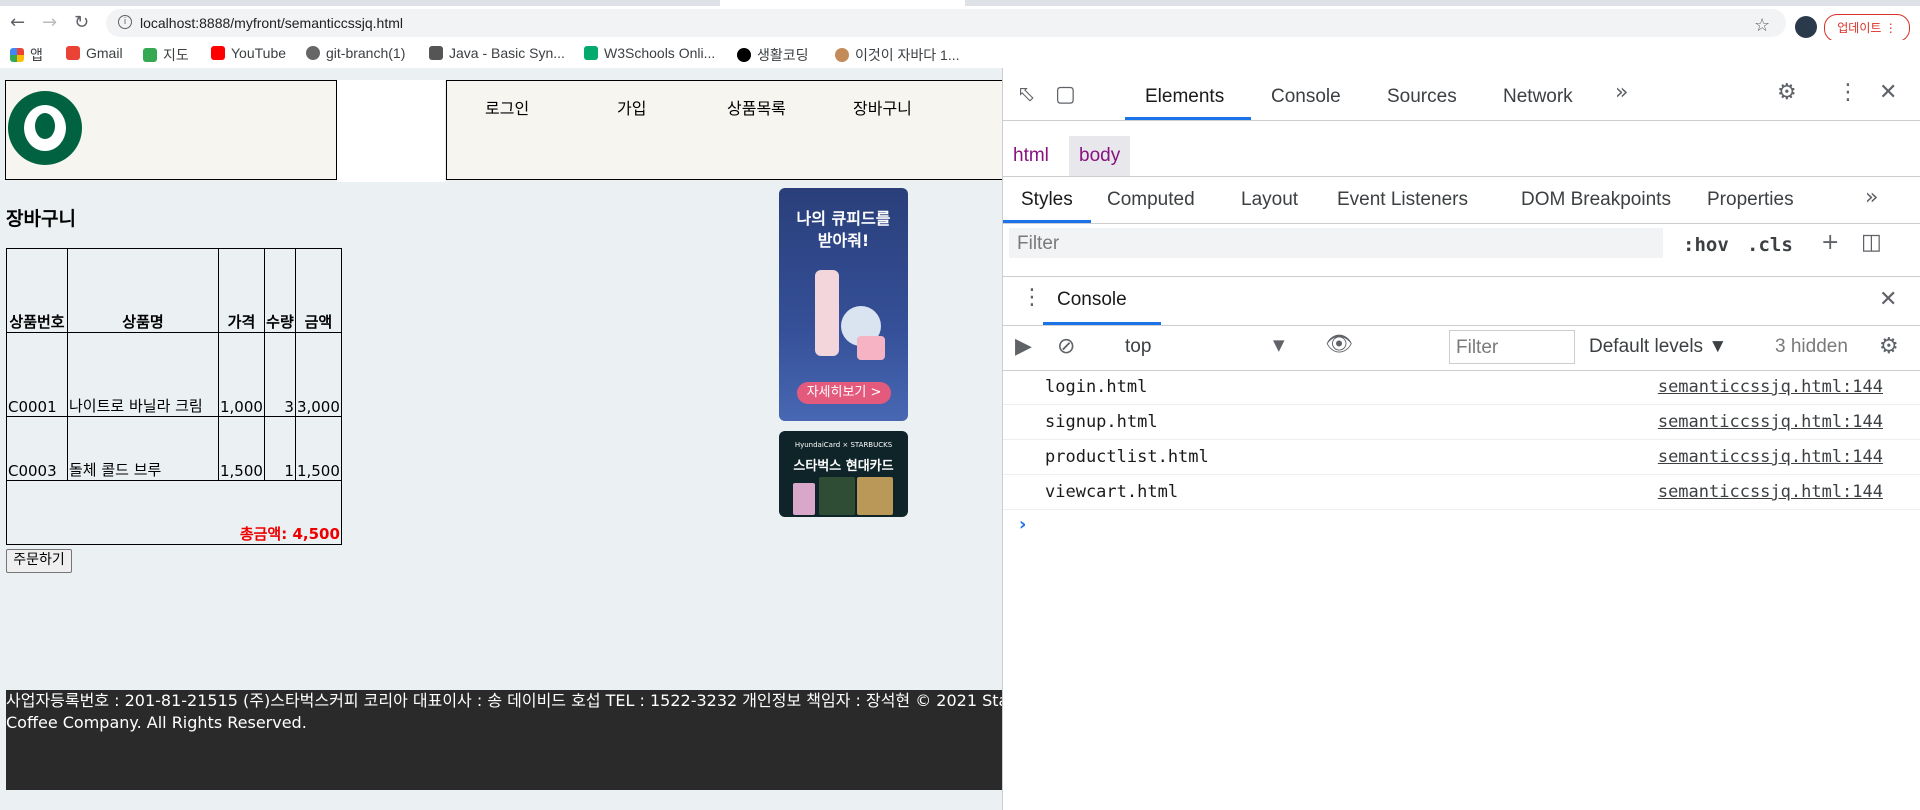 The height and width of the screenshot is (810, 1920). What do you see at coordinates (1770, 245) in the screenshot?
I see `cls-toggle: .cls` at bounding box center [1770, 245].